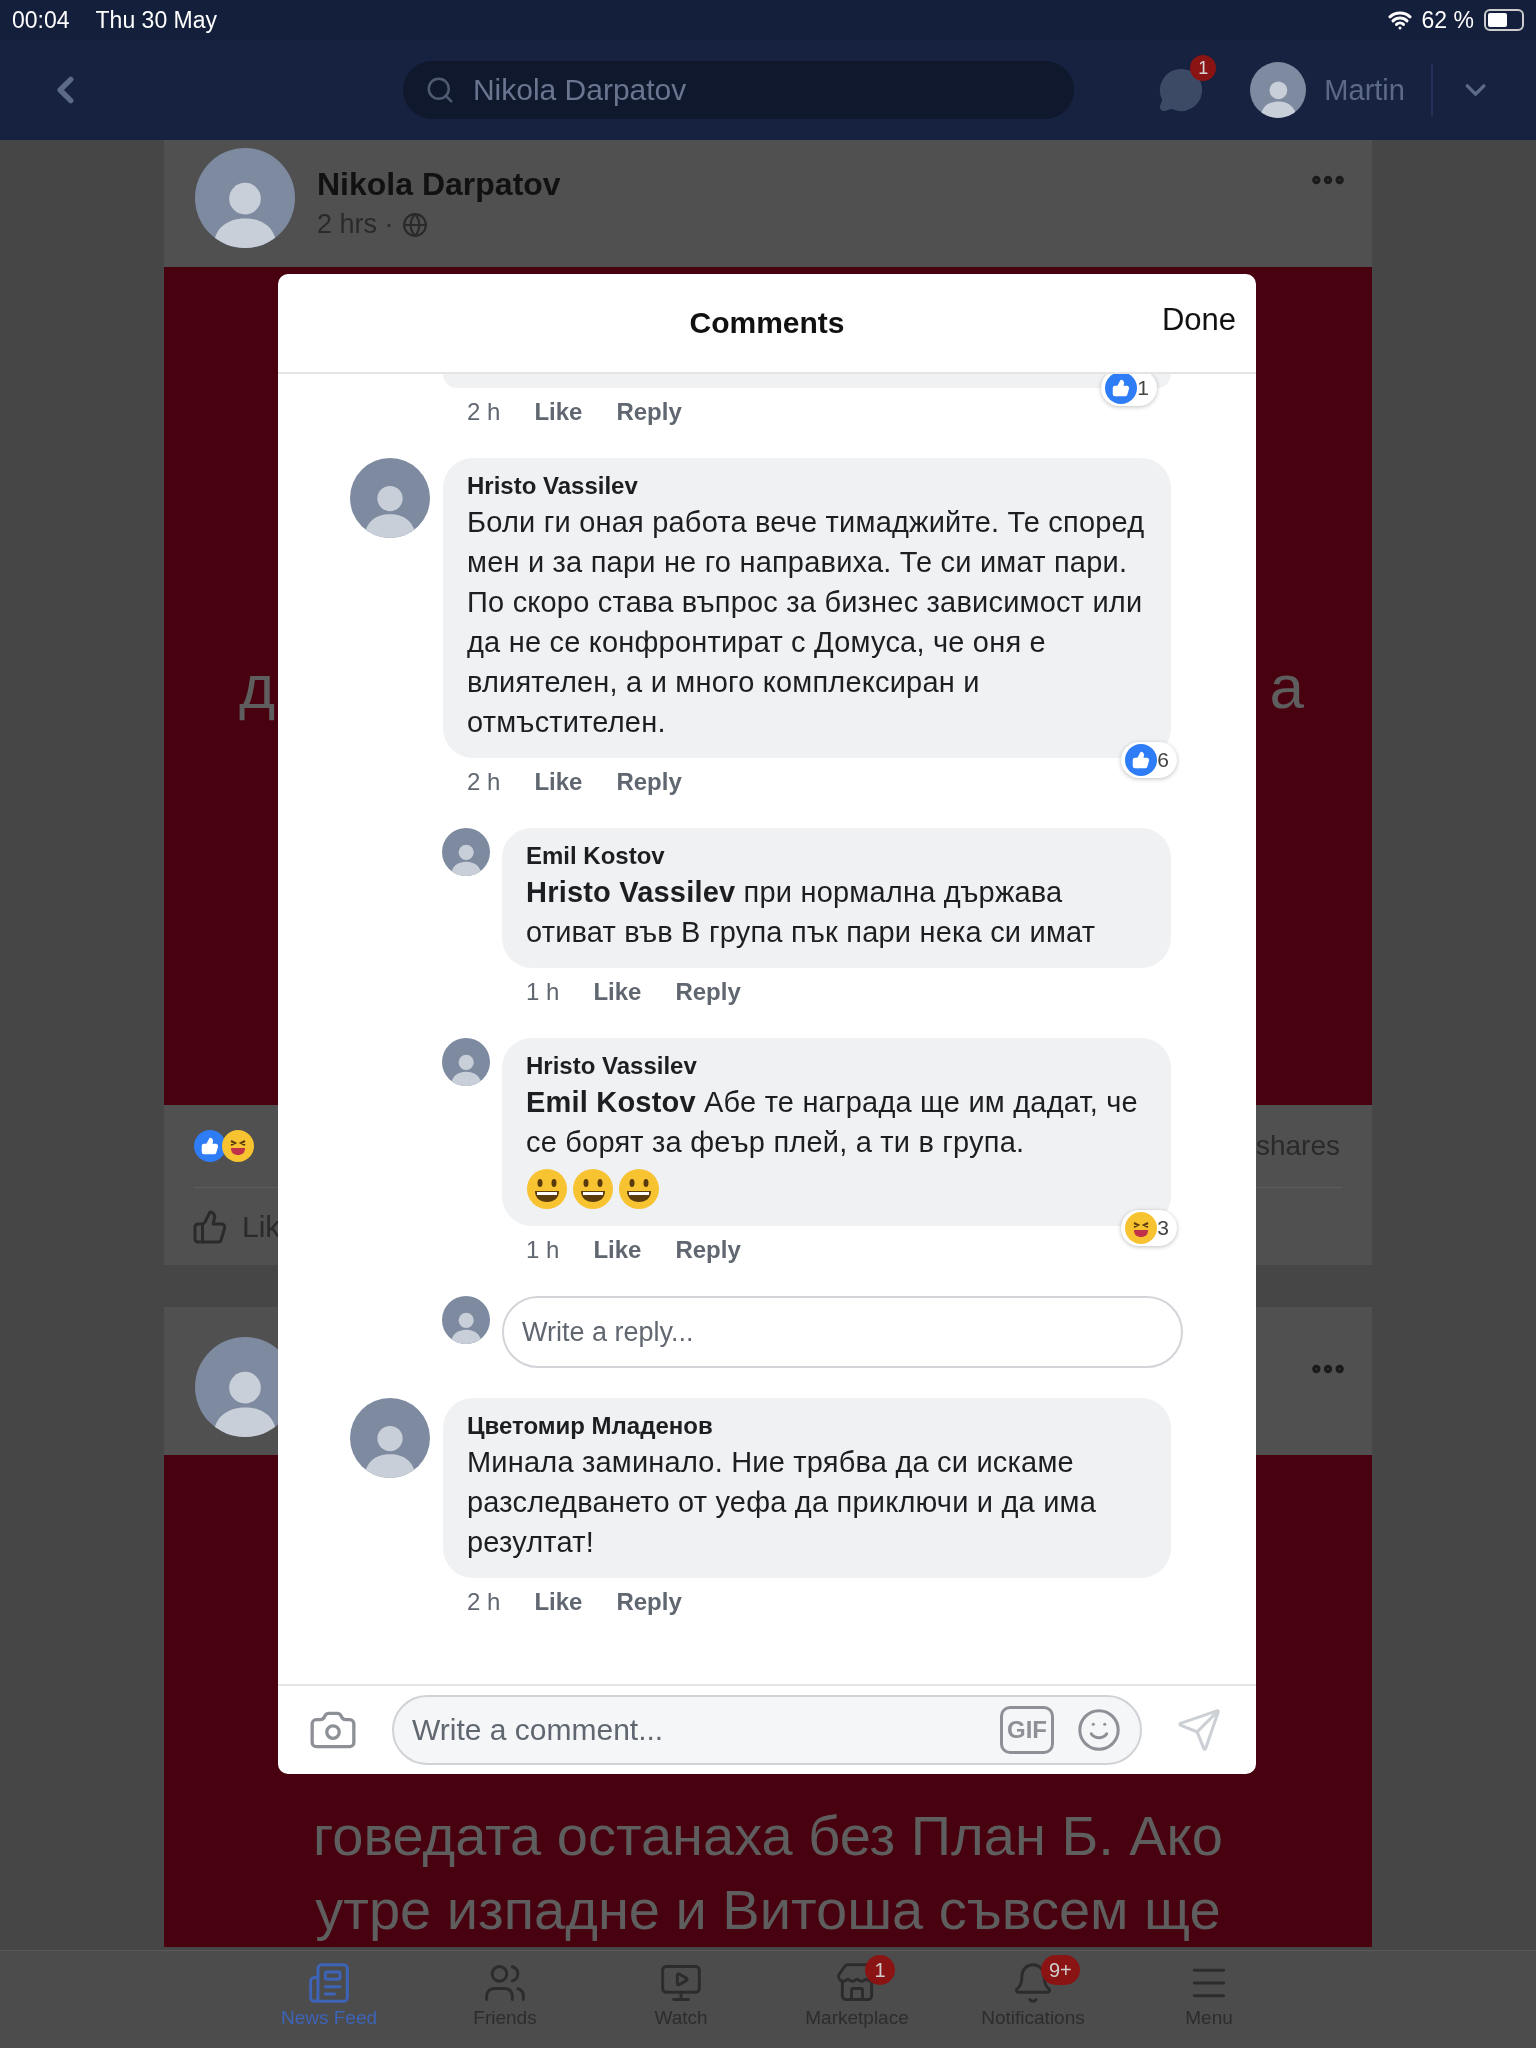  Describe the element at coordinates (414, 224) in the screenshot. I see `globe-icon` at that location.